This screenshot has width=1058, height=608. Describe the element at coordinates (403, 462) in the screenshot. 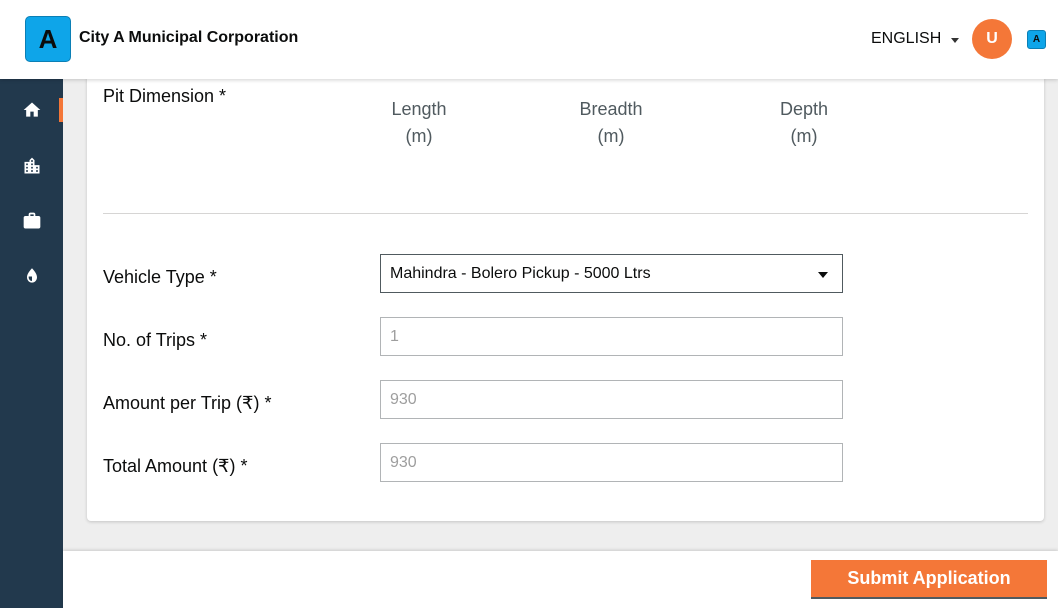

I see `total-amount-value: 930` at that location.